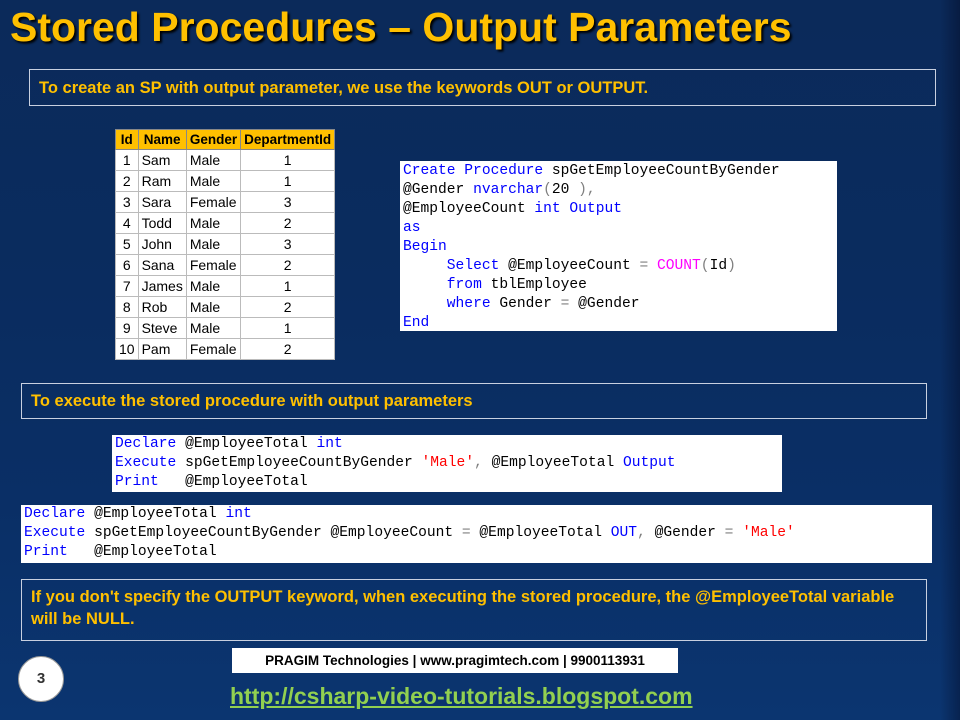 This screenshot has height=720, width=960. I want to click on code-line: Begin, so click(618, 247).